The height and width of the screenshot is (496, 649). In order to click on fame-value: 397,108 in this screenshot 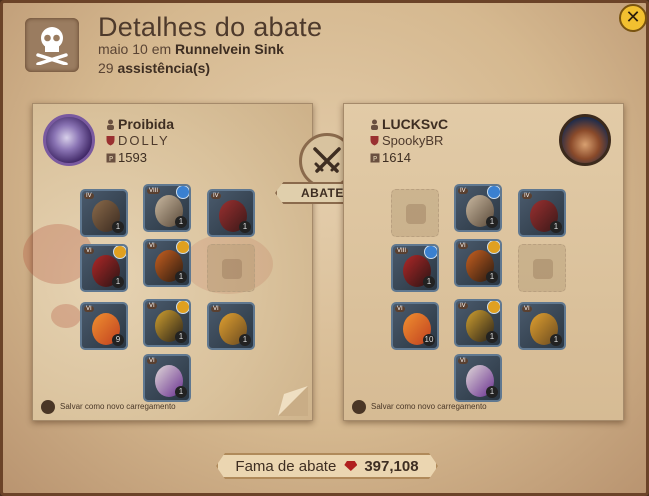, I will do `click(391, 466)`.